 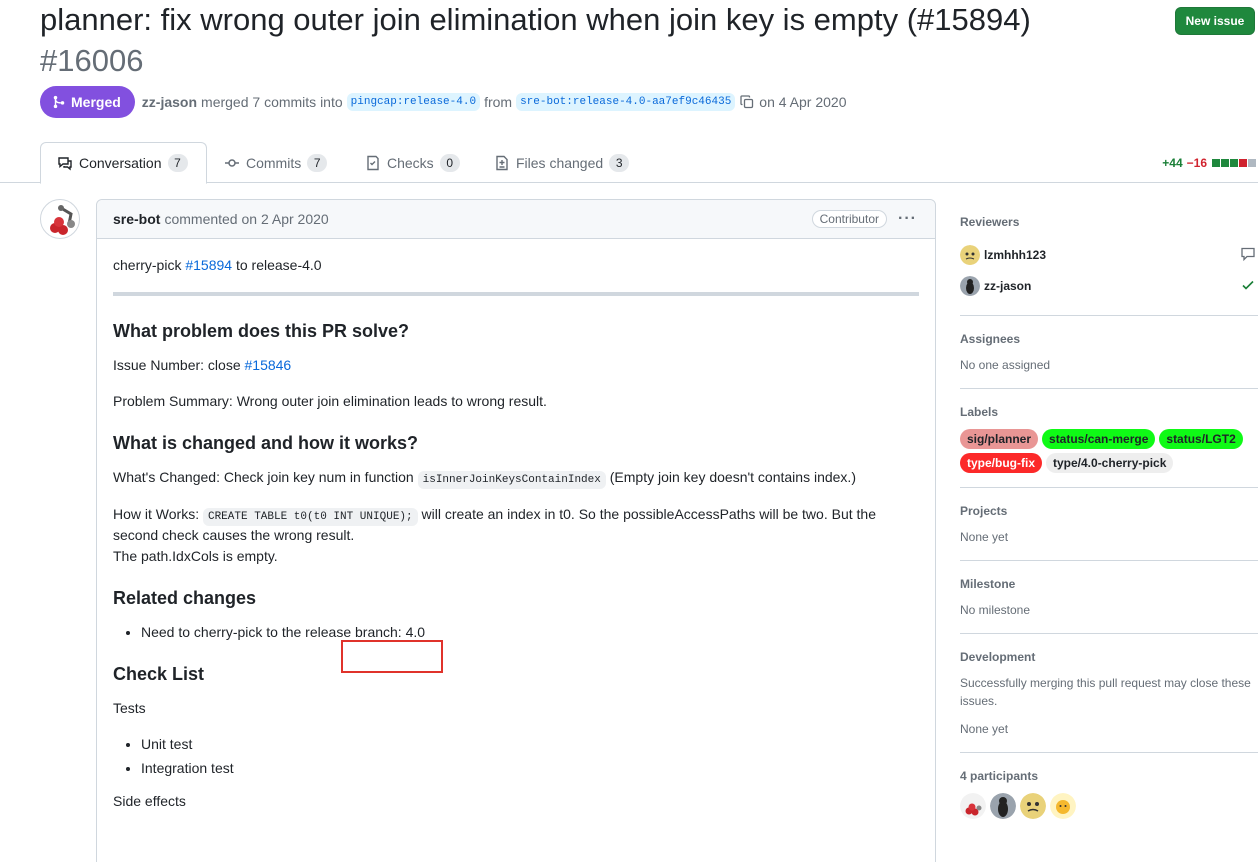 I want to click on intro-prefix: cherry-pick, so click(x=147, y=265).